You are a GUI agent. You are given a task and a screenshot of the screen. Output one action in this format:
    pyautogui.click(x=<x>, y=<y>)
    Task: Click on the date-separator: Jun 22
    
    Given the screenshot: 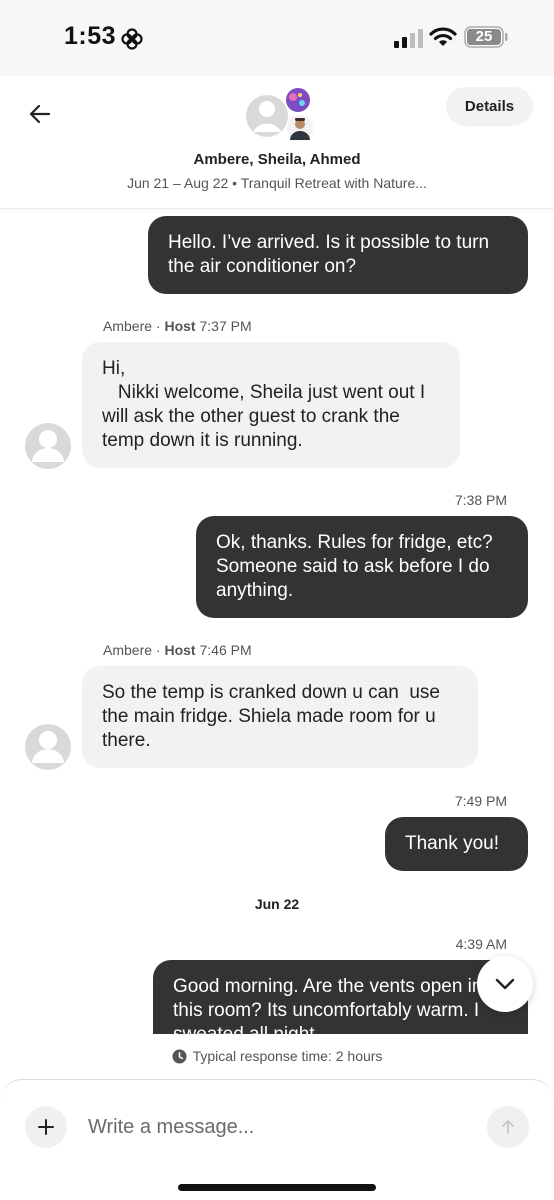 What is the action you would take?
    pyautogui.click(x=277, y=904)
    